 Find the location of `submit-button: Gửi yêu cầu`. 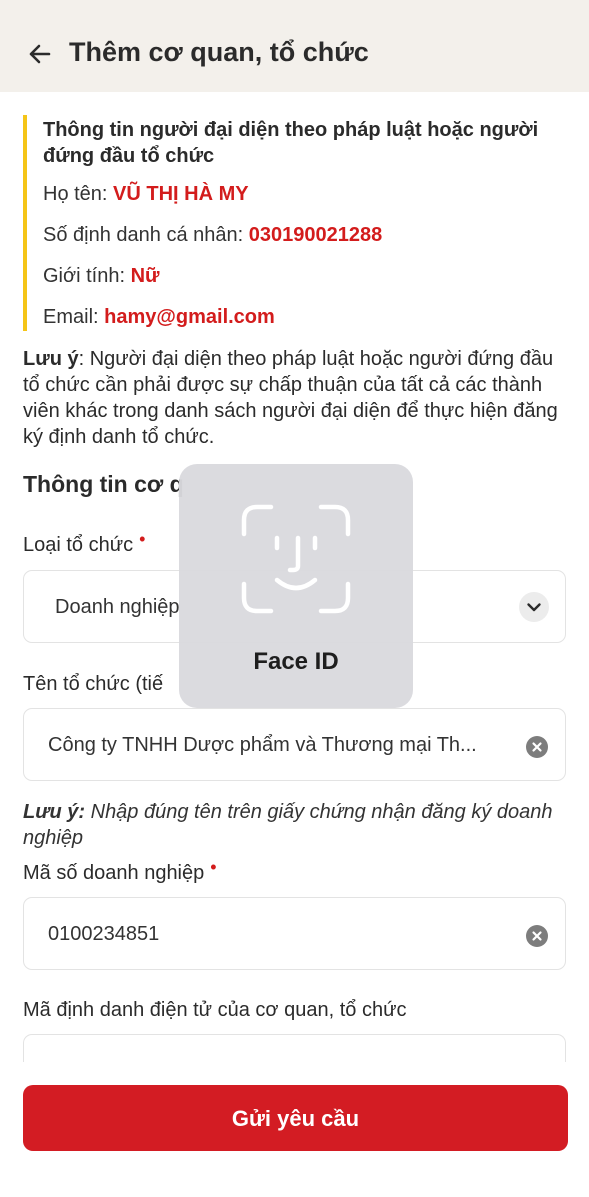

submit-button: Gửi yêu cầu is located at coordinates (295, 1118).